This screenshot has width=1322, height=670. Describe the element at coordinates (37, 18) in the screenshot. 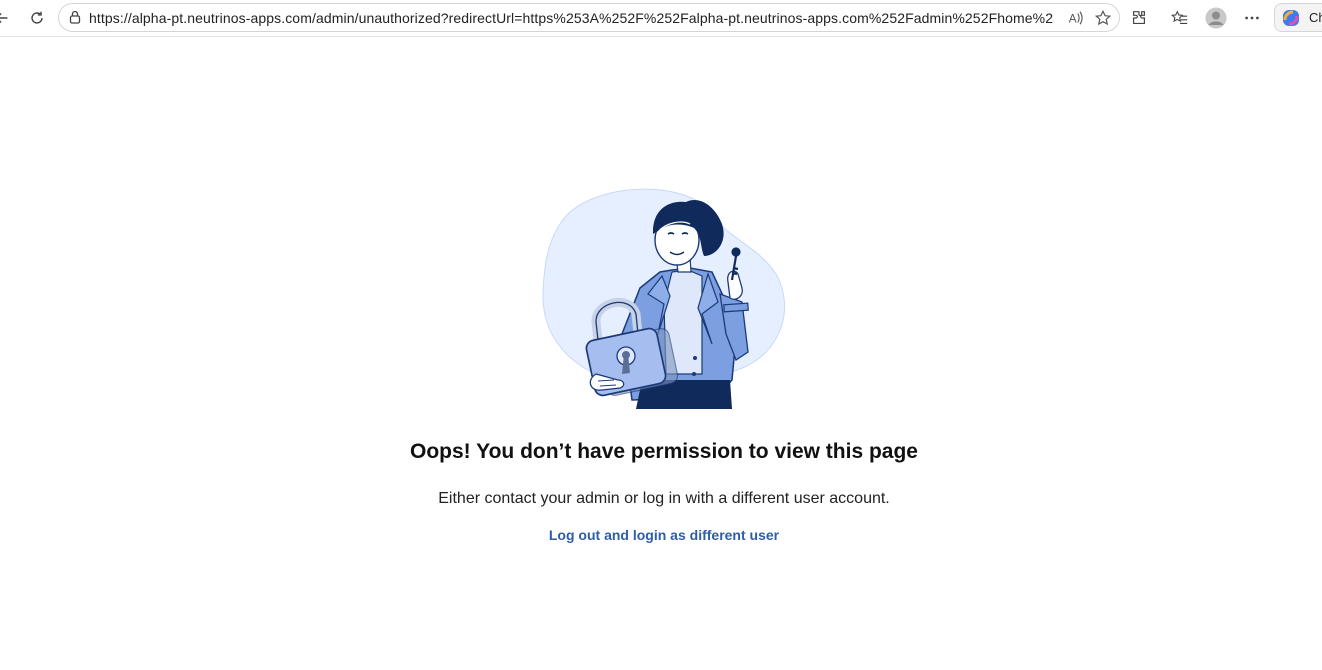

I see `refresh-icon` at that location.